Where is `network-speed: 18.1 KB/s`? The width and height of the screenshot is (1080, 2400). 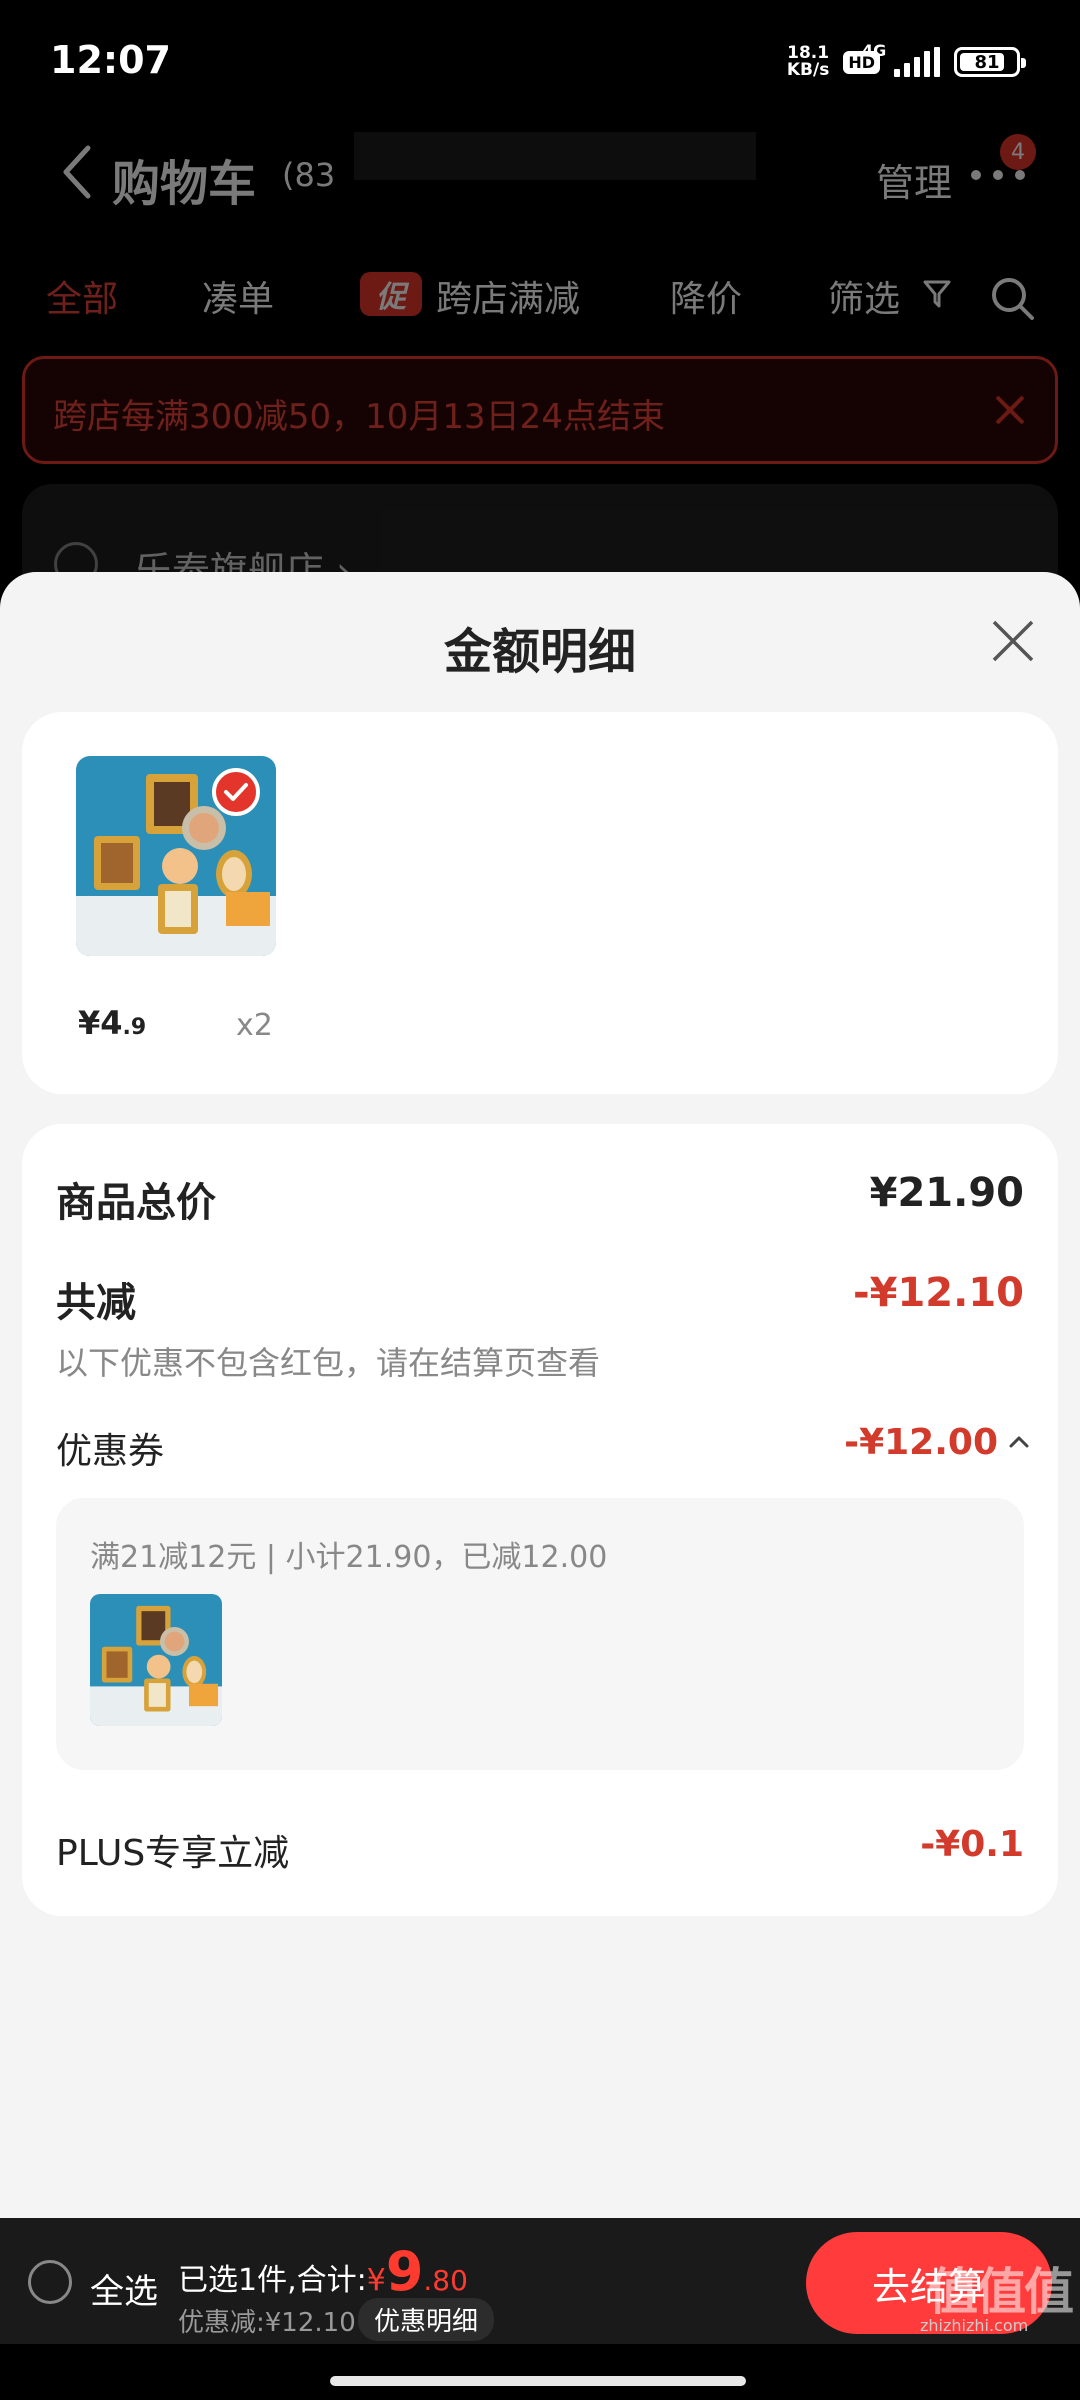 network-speed: 18.1 KB/s is located at coordinates (808, 61).